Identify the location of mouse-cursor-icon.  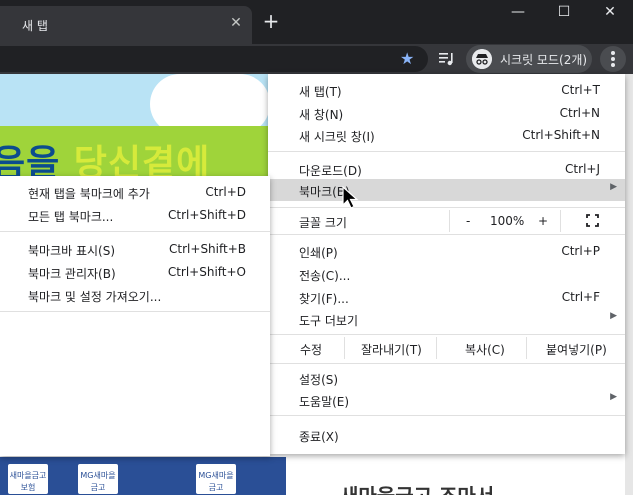
(350, 197).